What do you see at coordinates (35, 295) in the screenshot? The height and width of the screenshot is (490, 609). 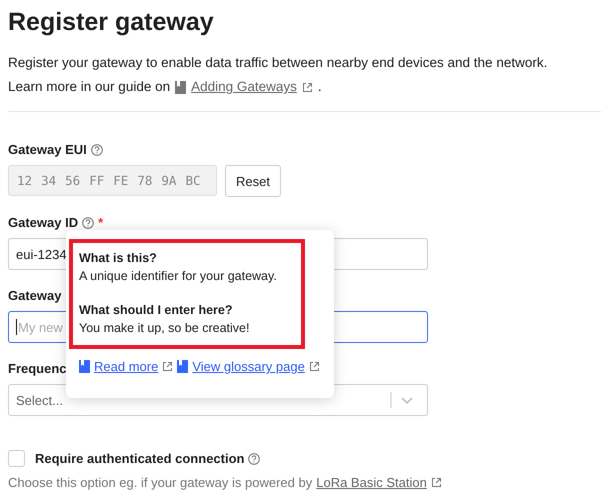 I see `field-label: Gateway` at bounding box center [35, 295].